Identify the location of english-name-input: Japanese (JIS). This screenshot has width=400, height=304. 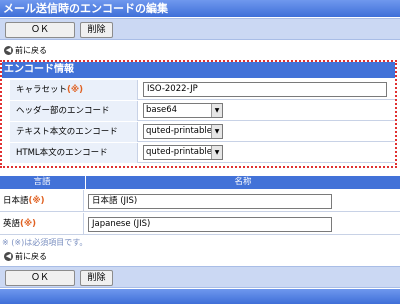
(210, 224).